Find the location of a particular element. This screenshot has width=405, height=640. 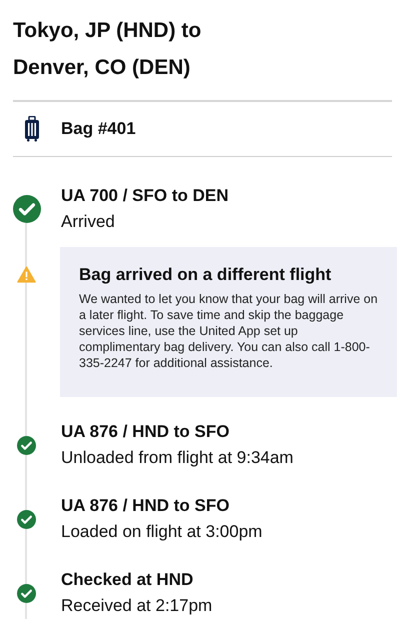

event-title: Checked at HND is located at coordinates (127, 580).